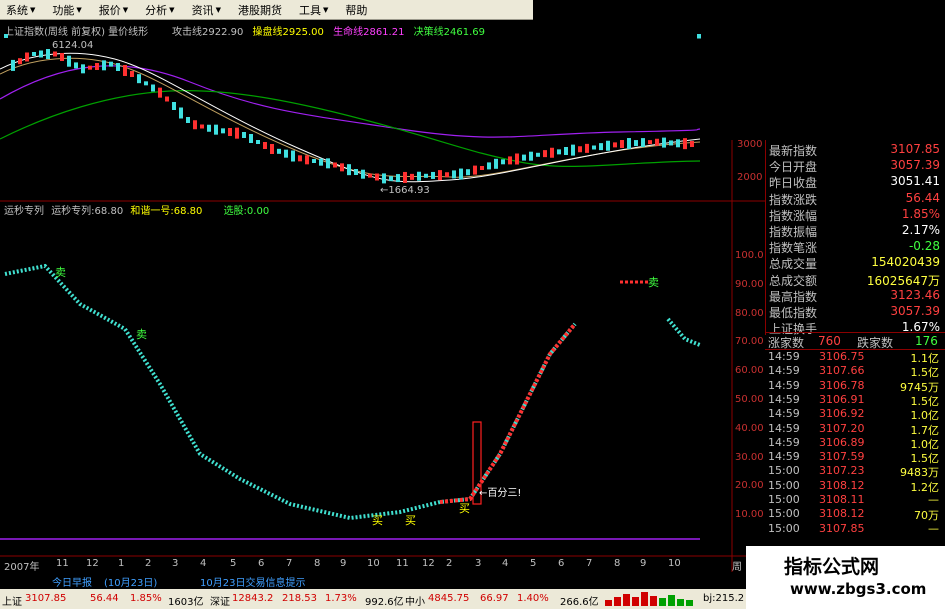 The height and width of the screenshot is (609, 945). Describe the element at coordinates (784, 499) in the screenshot. I see `tick-time: 15:00` at that location.